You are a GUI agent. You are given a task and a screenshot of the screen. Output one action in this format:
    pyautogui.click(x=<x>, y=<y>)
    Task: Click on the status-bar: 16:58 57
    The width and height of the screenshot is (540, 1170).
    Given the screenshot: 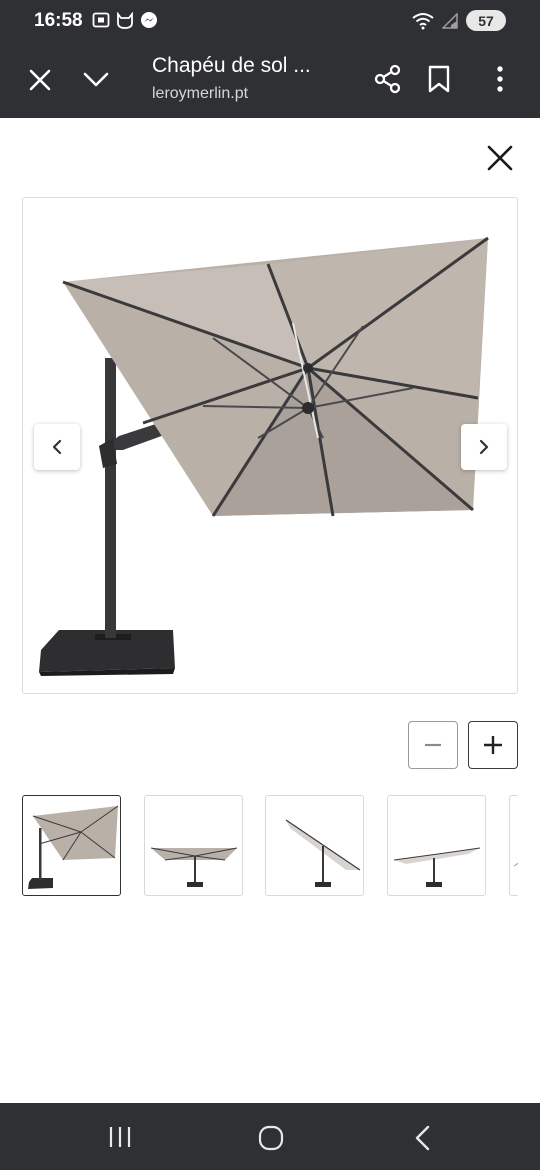 What is the action you would take?
    pyautogui.click(x=270, y=21)
    